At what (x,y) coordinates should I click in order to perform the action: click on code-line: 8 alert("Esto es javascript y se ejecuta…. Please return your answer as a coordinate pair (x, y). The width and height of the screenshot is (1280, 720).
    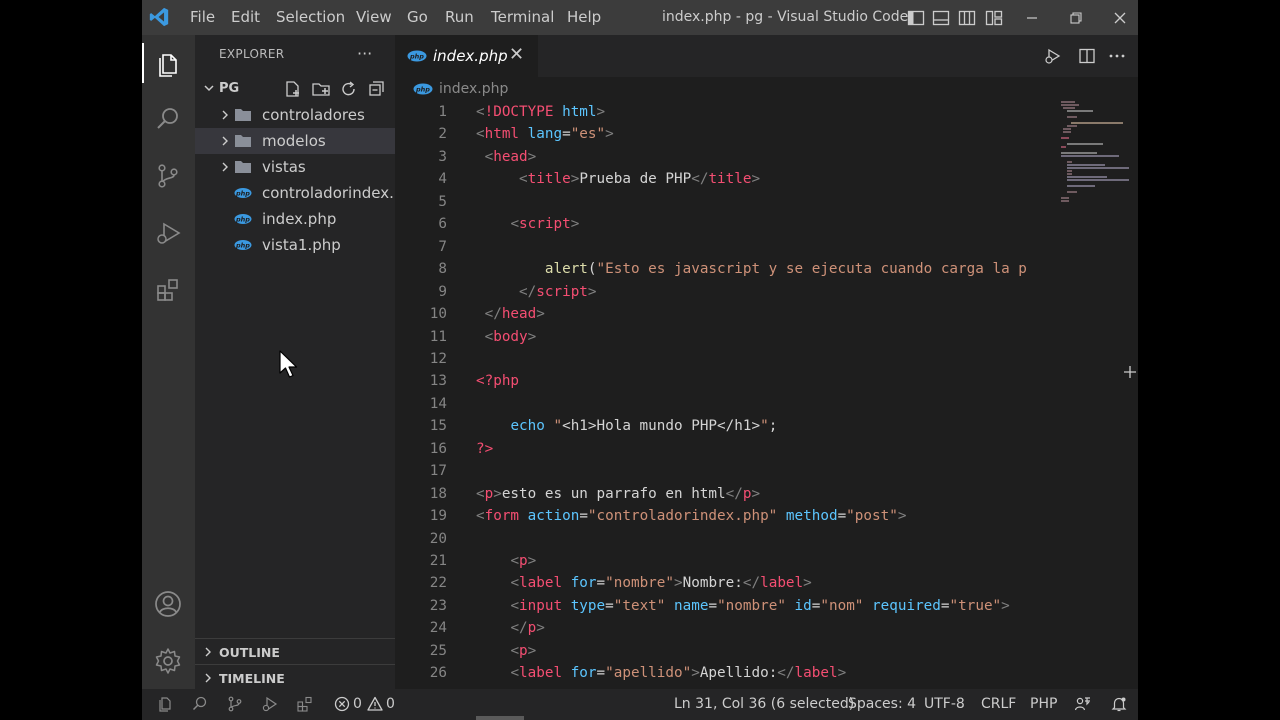
    Looking at the image, I should click on (766, 269).